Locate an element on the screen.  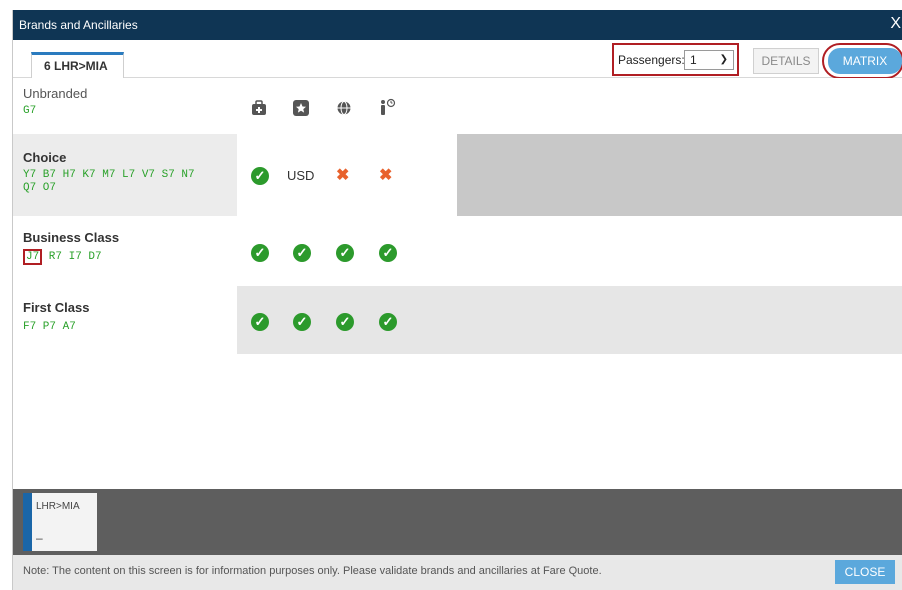
brand-label-cell: Business Class J7 R7 I7 D7 is located at coordinates (125, 251).